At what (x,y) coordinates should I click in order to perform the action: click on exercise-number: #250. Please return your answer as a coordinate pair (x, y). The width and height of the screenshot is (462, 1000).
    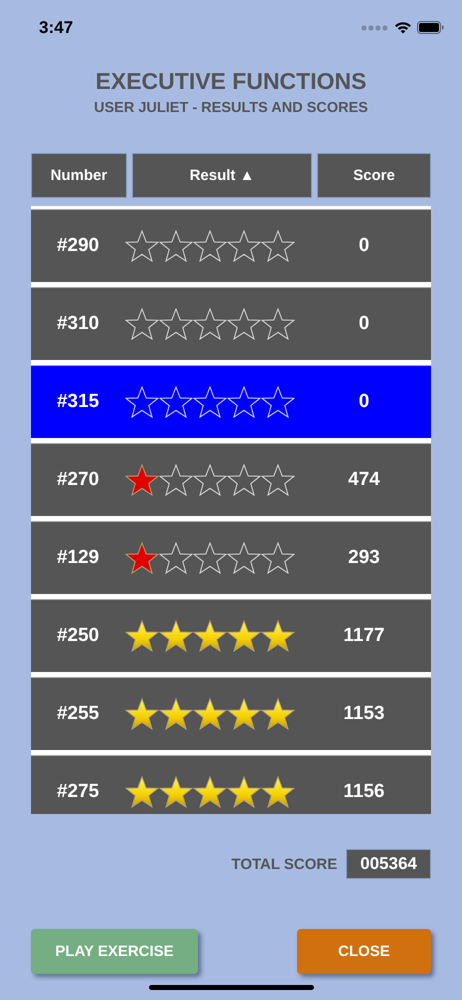
    Looking at the image, I should click on (78, 636).